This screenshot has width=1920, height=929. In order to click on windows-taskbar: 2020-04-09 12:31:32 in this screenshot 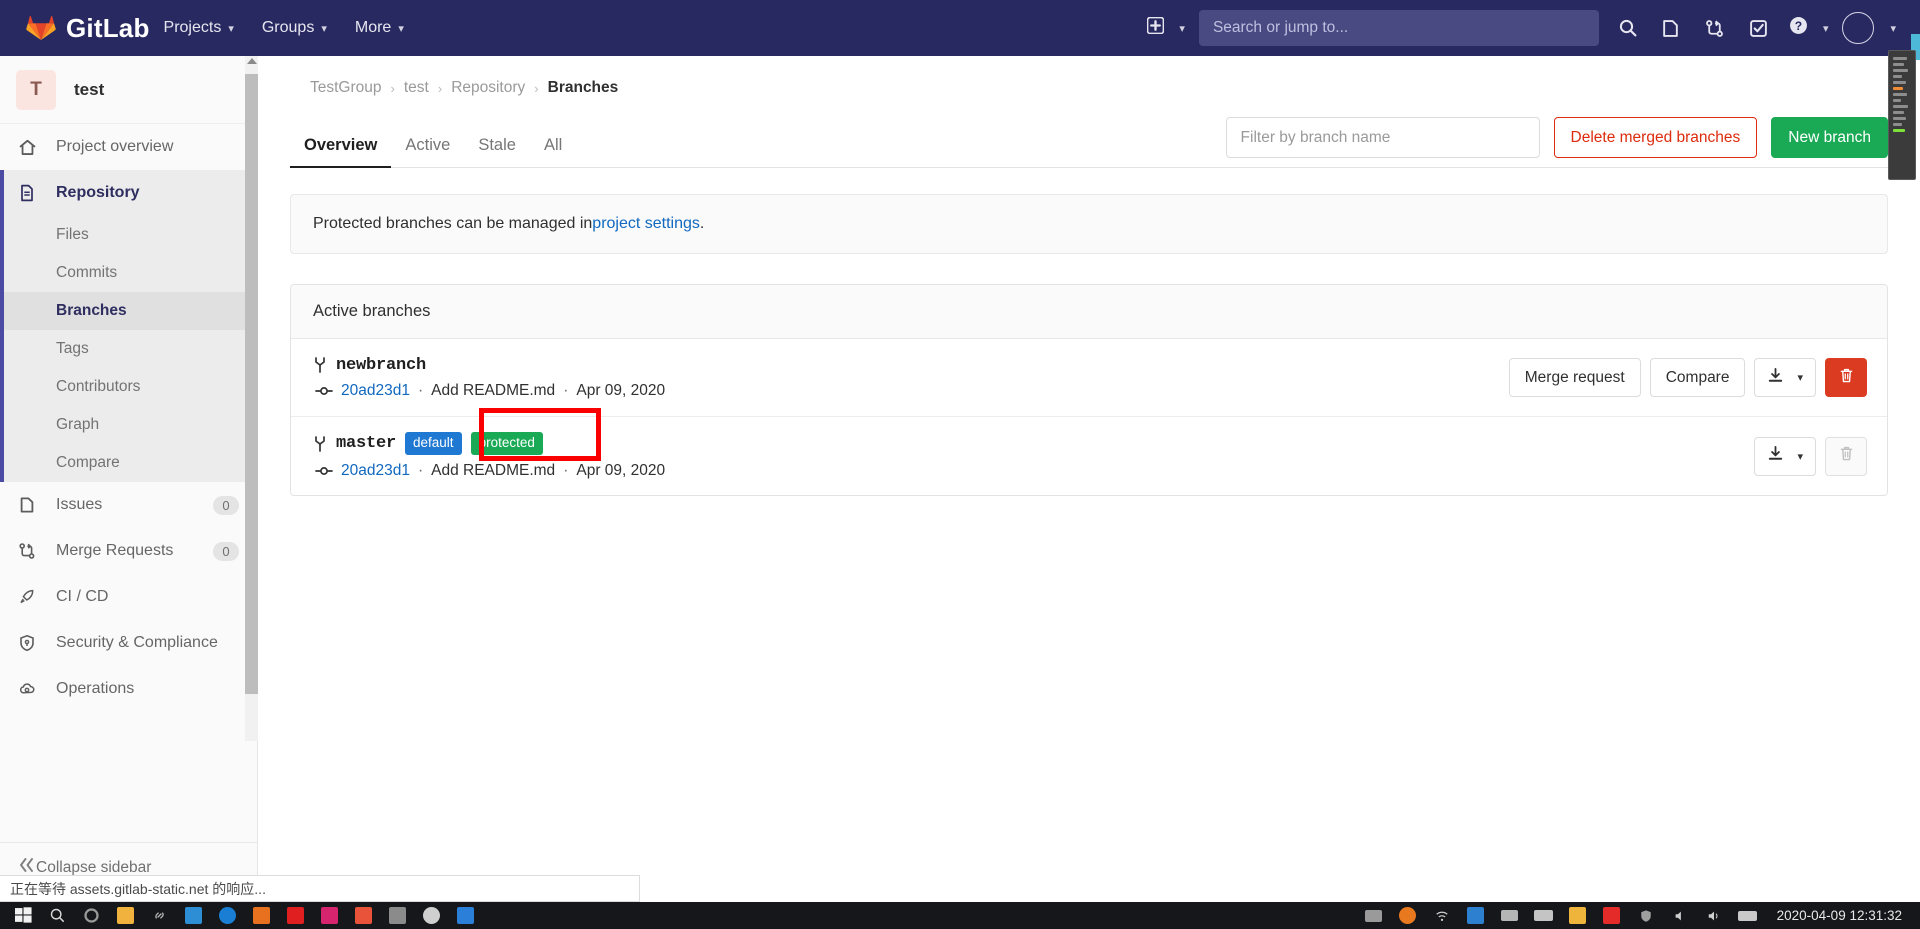, I will do `click(960, 915)`.